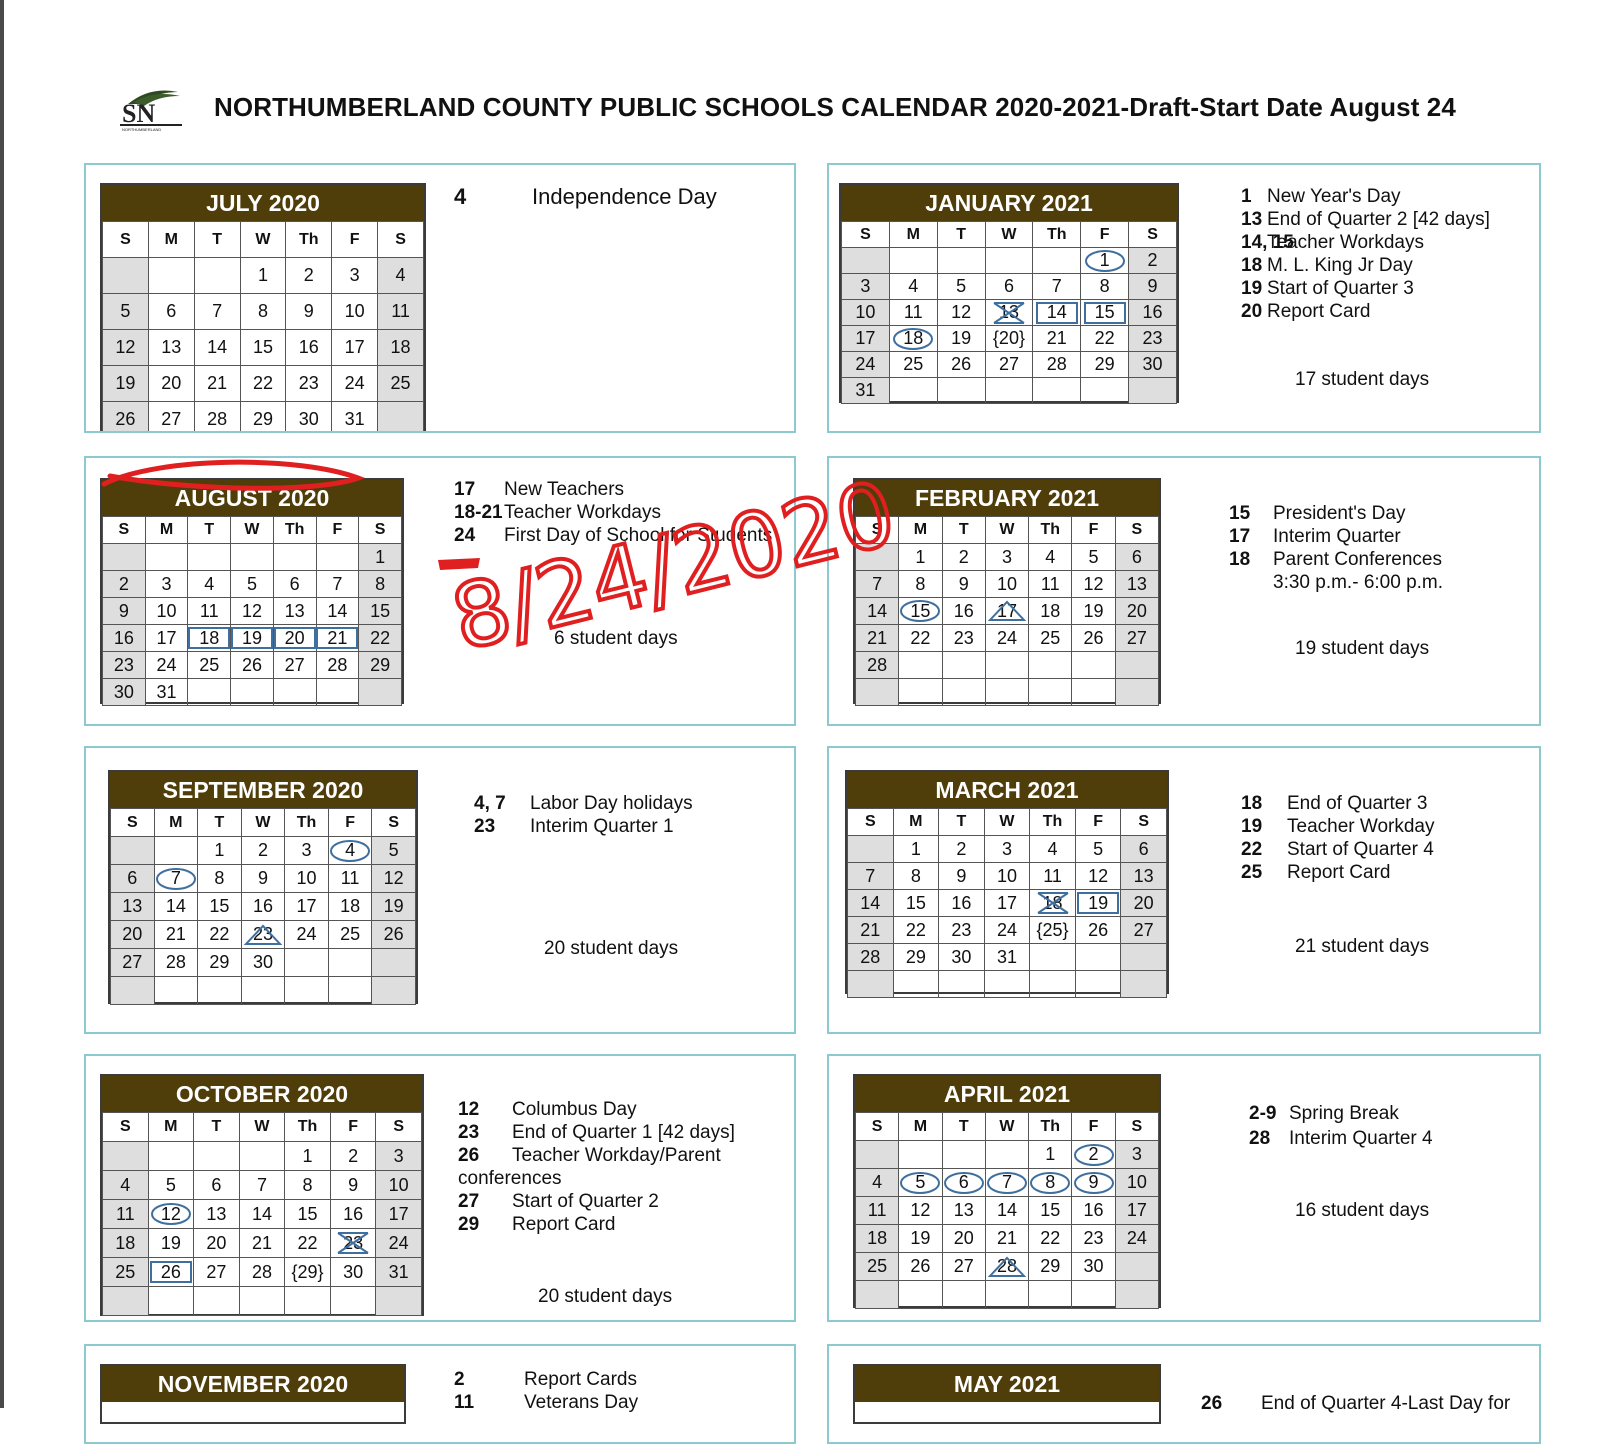 Image resolution: width=1618 pixels, height=1444 pixels. Describe the element at coordinates (398, 1271) in the screenshot. I see `day-number: 31` at that location.